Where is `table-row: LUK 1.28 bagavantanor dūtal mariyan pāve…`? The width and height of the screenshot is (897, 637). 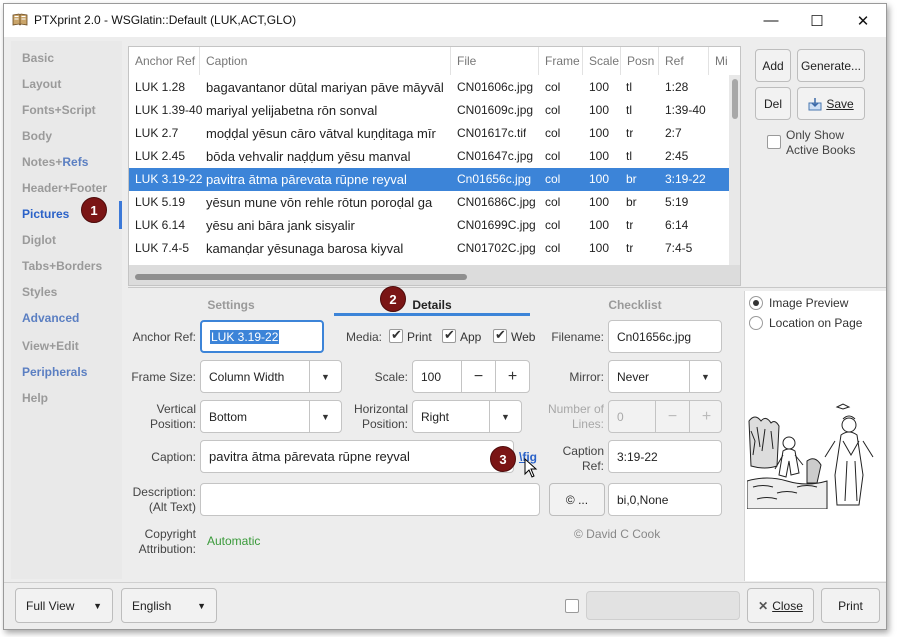 table-row: LUK 1.28 bagavantanor dūtal mariyan pāve… is located at coordinates (429, 87).